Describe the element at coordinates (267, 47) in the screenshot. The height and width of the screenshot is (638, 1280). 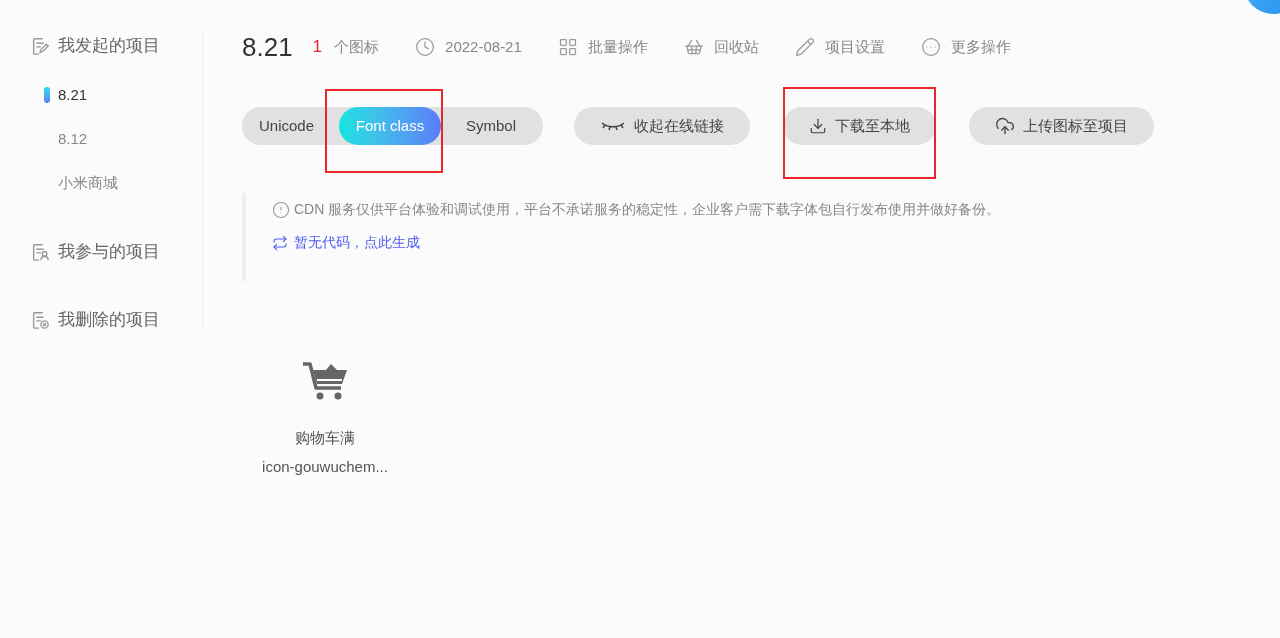
I see `project-title: 8.21` at that location.